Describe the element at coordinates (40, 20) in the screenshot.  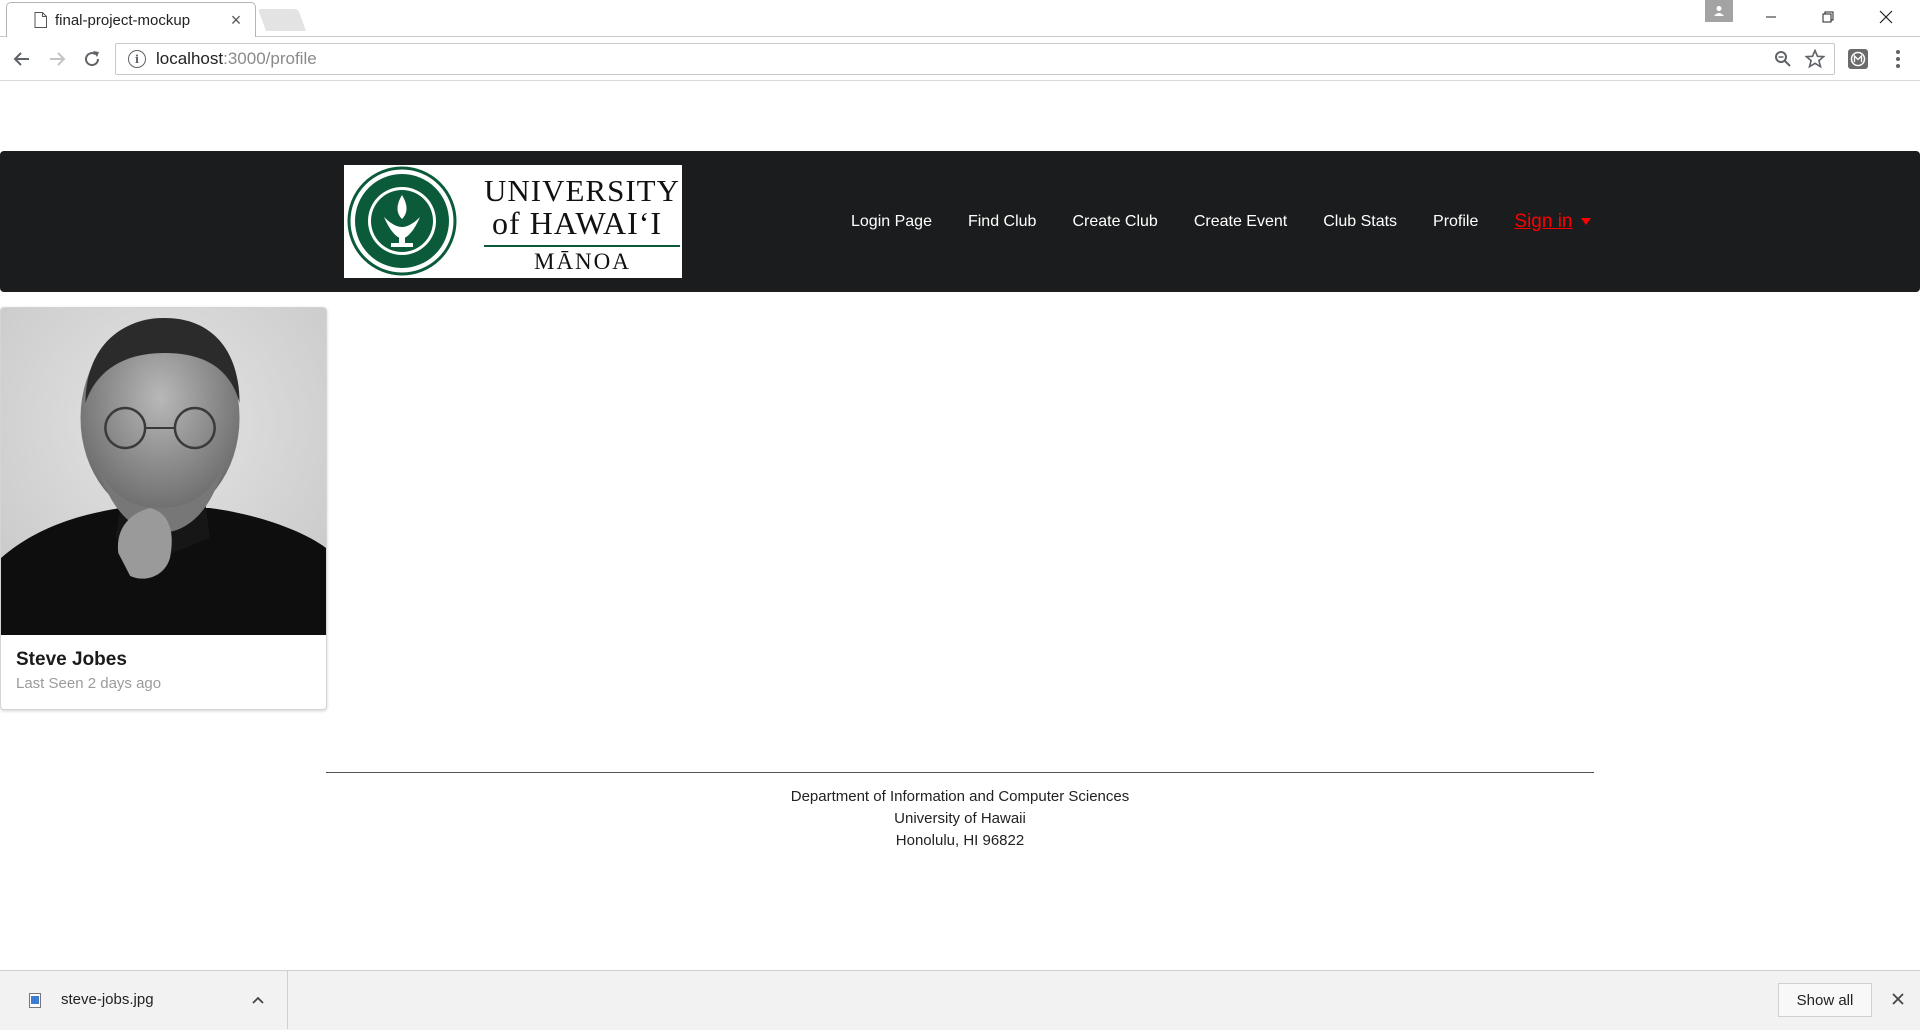
I see `page-icon` at that location.